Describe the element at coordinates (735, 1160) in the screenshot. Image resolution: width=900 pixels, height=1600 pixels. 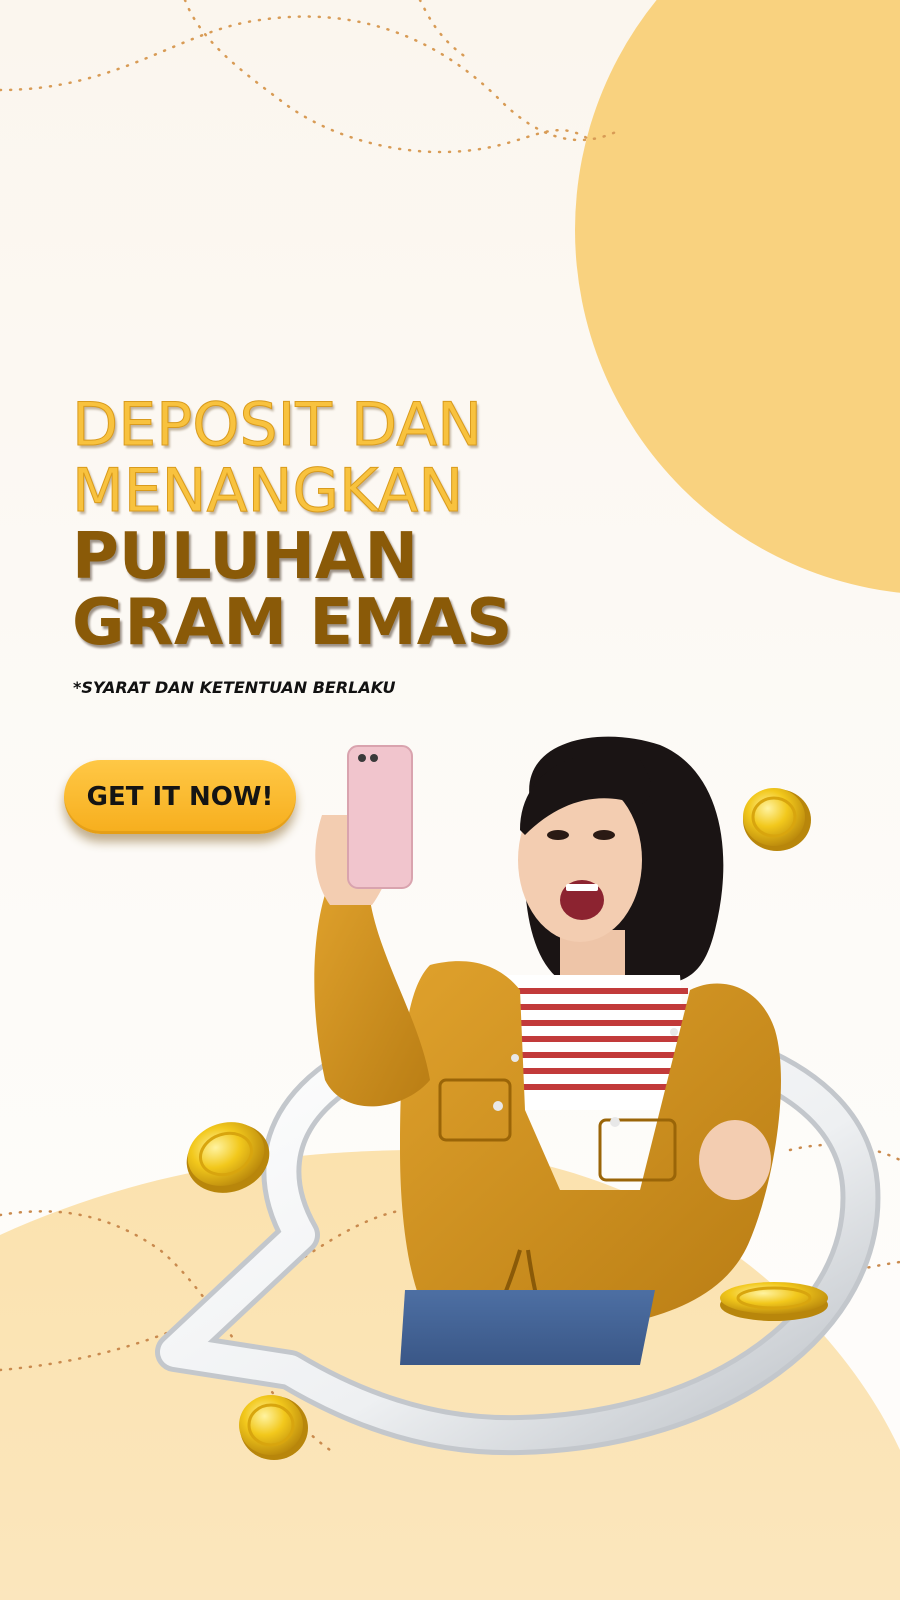
I see `woman-fist` at that location.